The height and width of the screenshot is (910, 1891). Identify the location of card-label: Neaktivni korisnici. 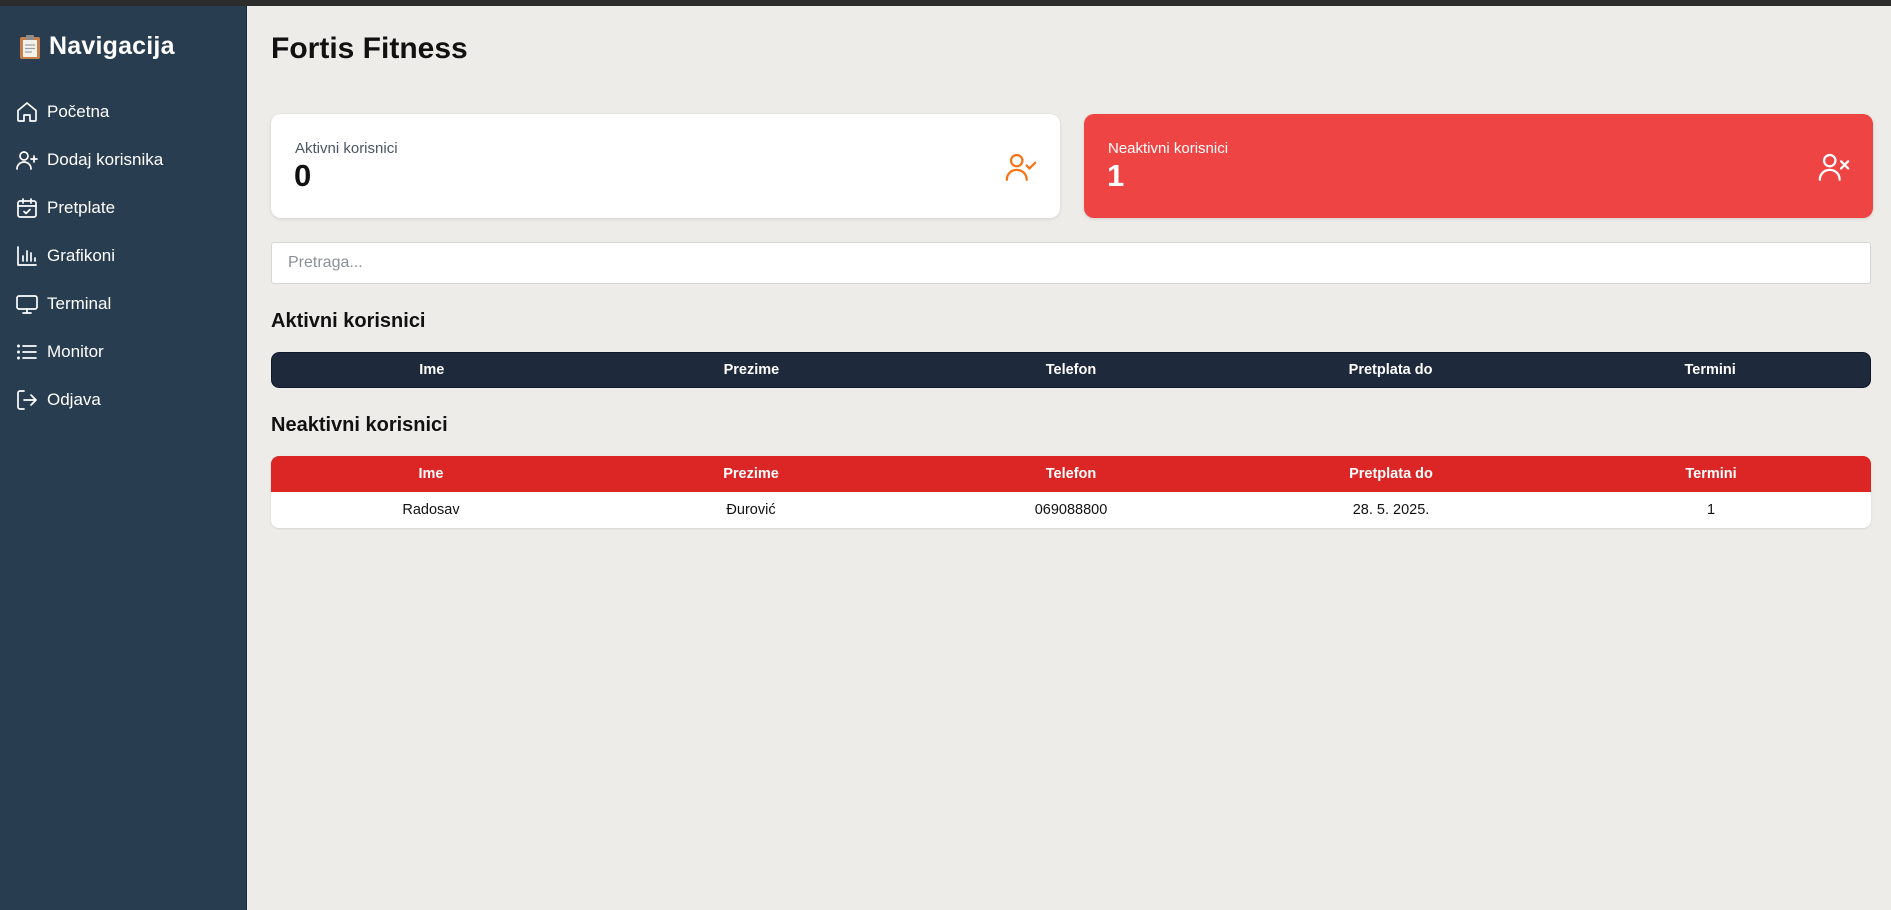
(1168, 148).